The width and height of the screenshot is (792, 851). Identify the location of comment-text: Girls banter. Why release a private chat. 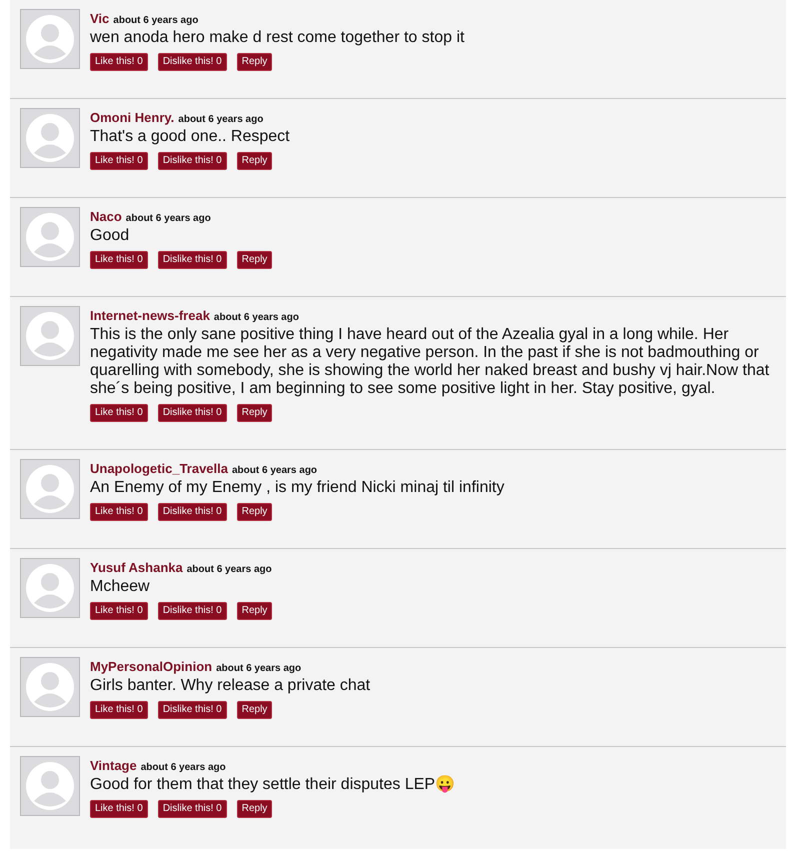
(231, 686).